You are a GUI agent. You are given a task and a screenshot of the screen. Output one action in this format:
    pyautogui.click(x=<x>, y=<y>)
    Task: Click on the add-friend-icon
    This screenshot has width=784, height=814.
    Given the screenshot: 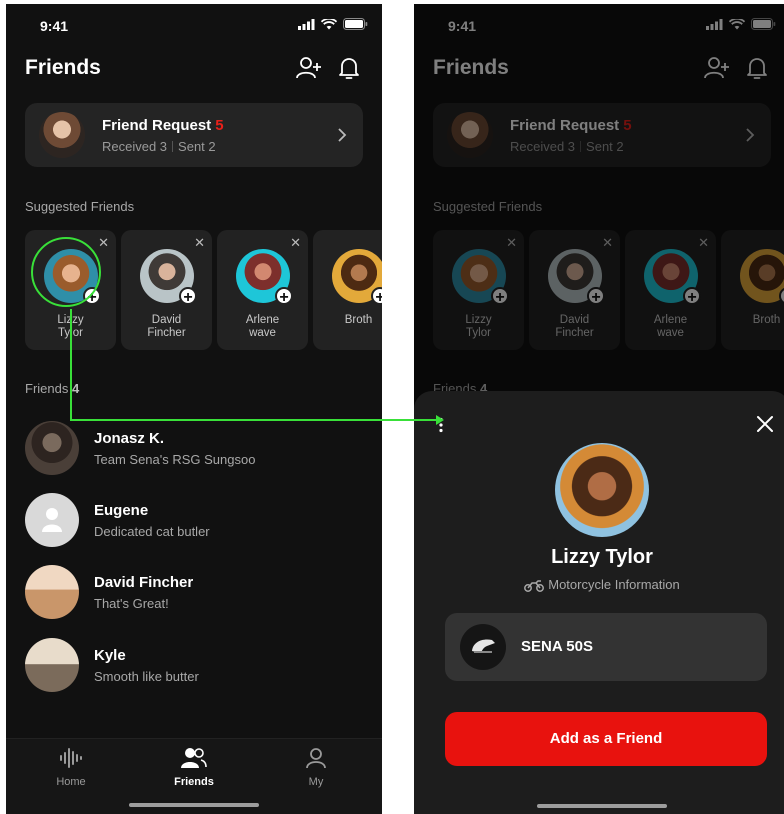 What is the action you would take?
    pyautogui.click(x=309, y=68)
    